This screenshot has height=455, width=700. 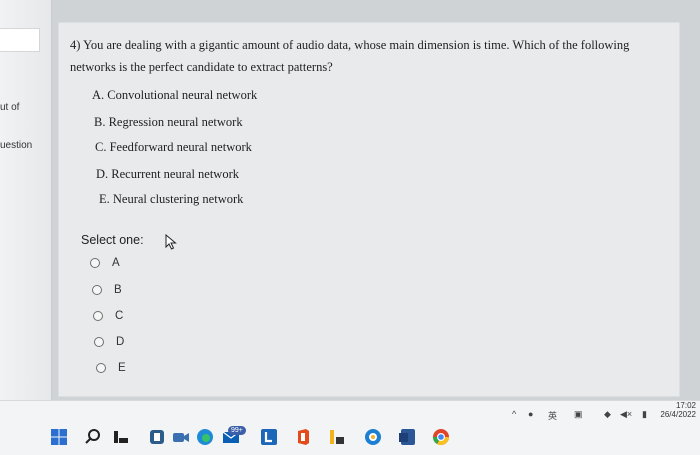 What do you see at coordinates (441, 437) in the screenshot?
I see `chrome-icon` at bounding box center [441, 437].